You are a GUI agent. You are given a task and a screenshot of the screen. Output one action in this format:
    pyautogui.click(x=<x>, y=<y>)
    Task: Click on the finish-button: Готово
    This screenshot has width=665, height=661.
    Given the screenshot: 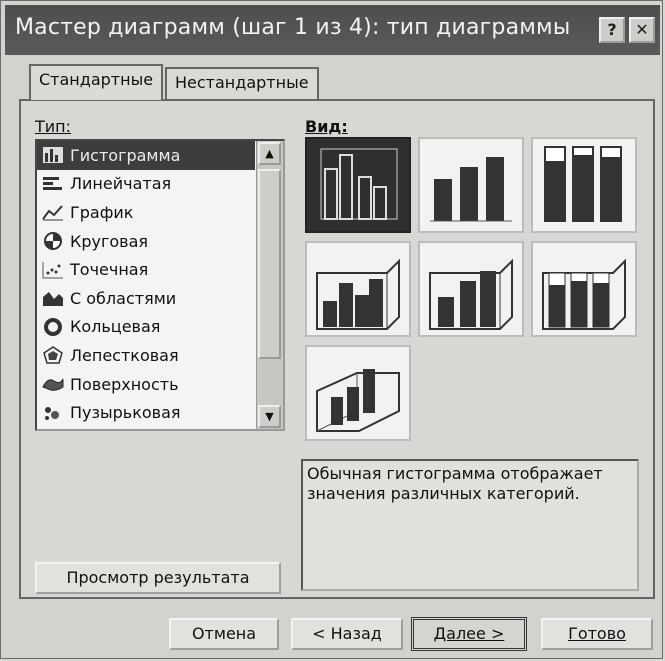 What is the action you would take?
    pyautogui.click(x=597, y=634)
    